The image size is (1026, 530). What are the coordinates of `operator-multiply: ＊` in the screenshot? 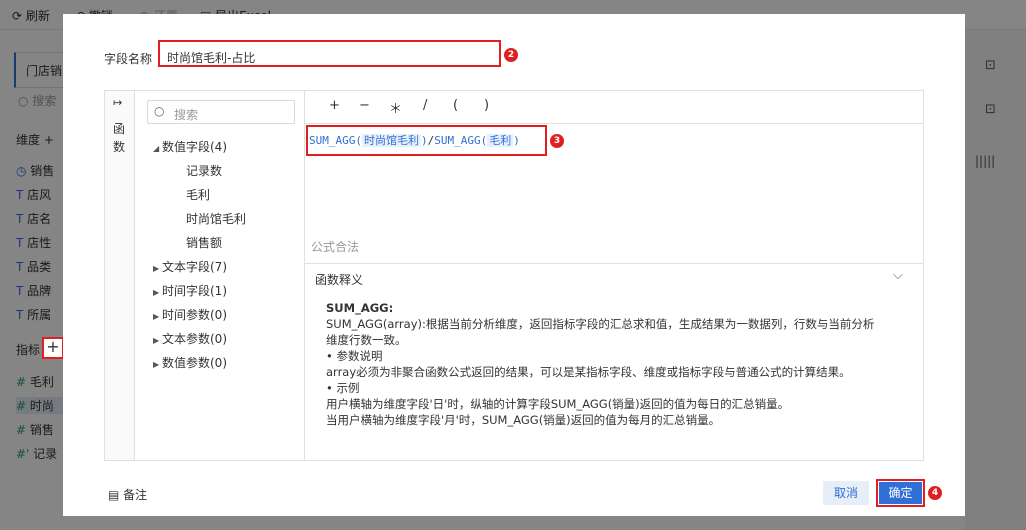 It's located at (395, 107).